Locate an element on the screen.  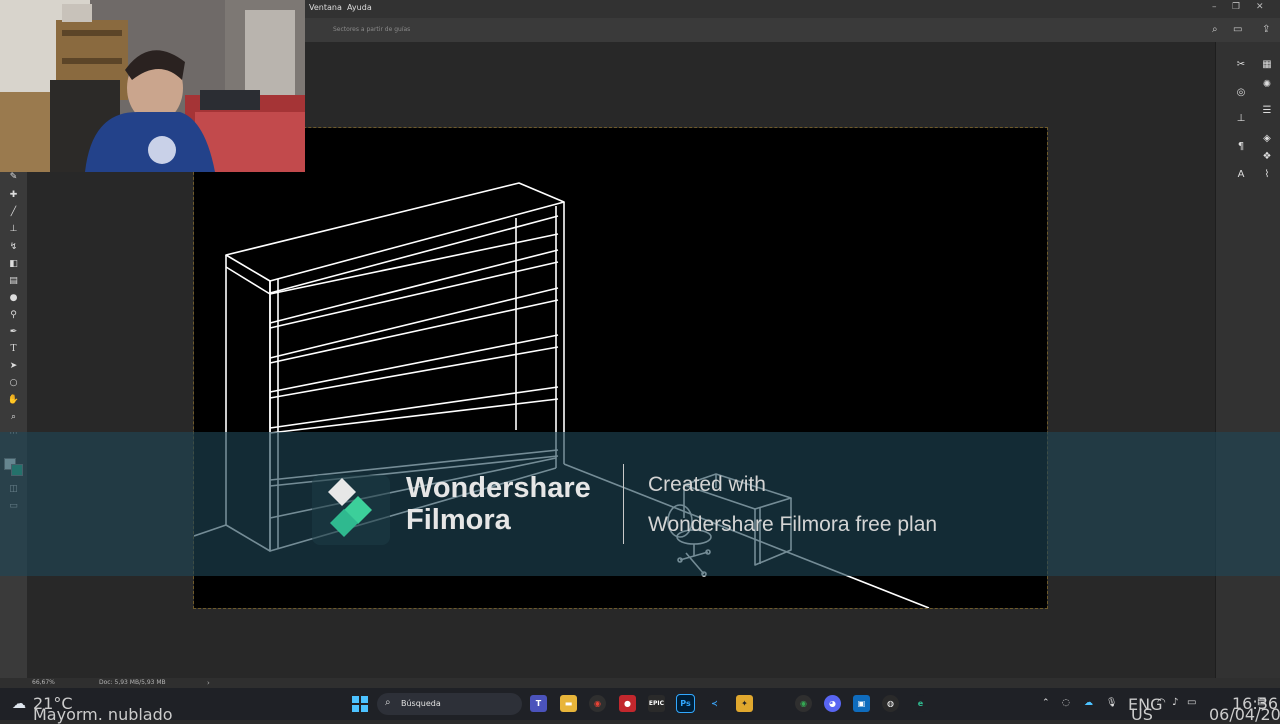
watermark-divider is located at coordinates (623, 504).